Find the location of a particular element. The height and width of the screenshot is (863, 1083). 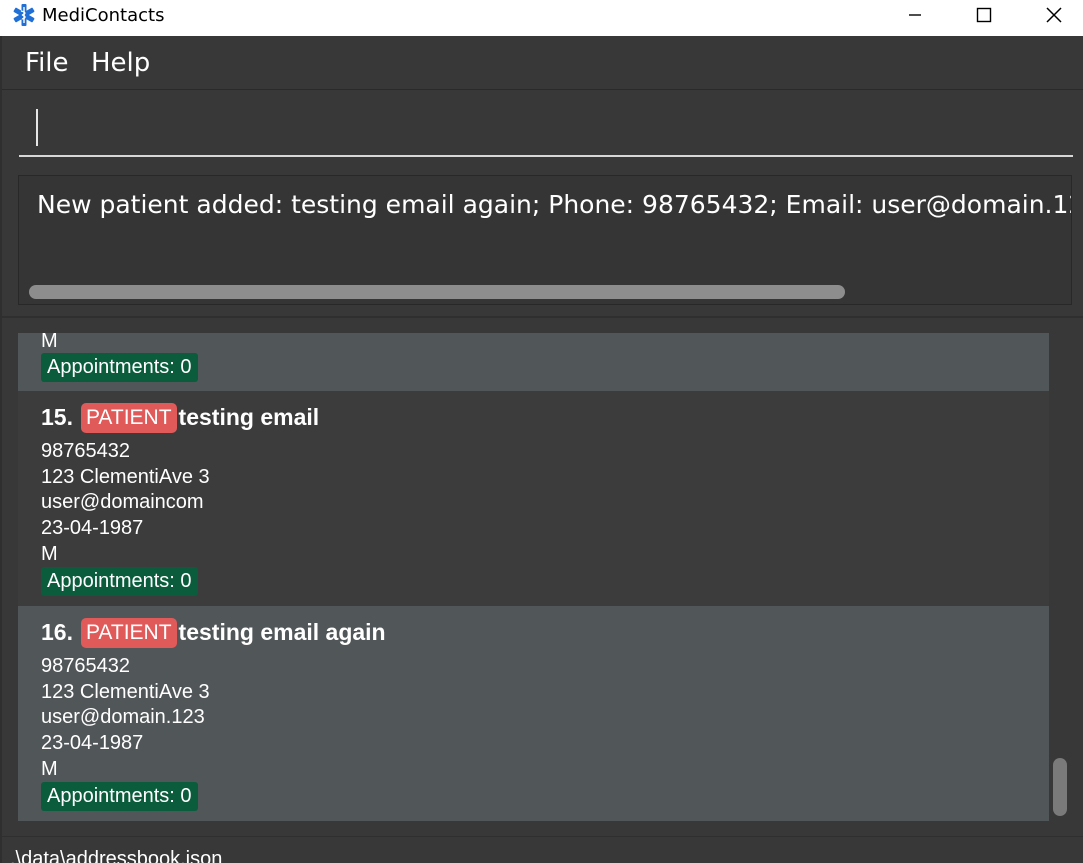

close-button is located at coordinates (1054, 15).